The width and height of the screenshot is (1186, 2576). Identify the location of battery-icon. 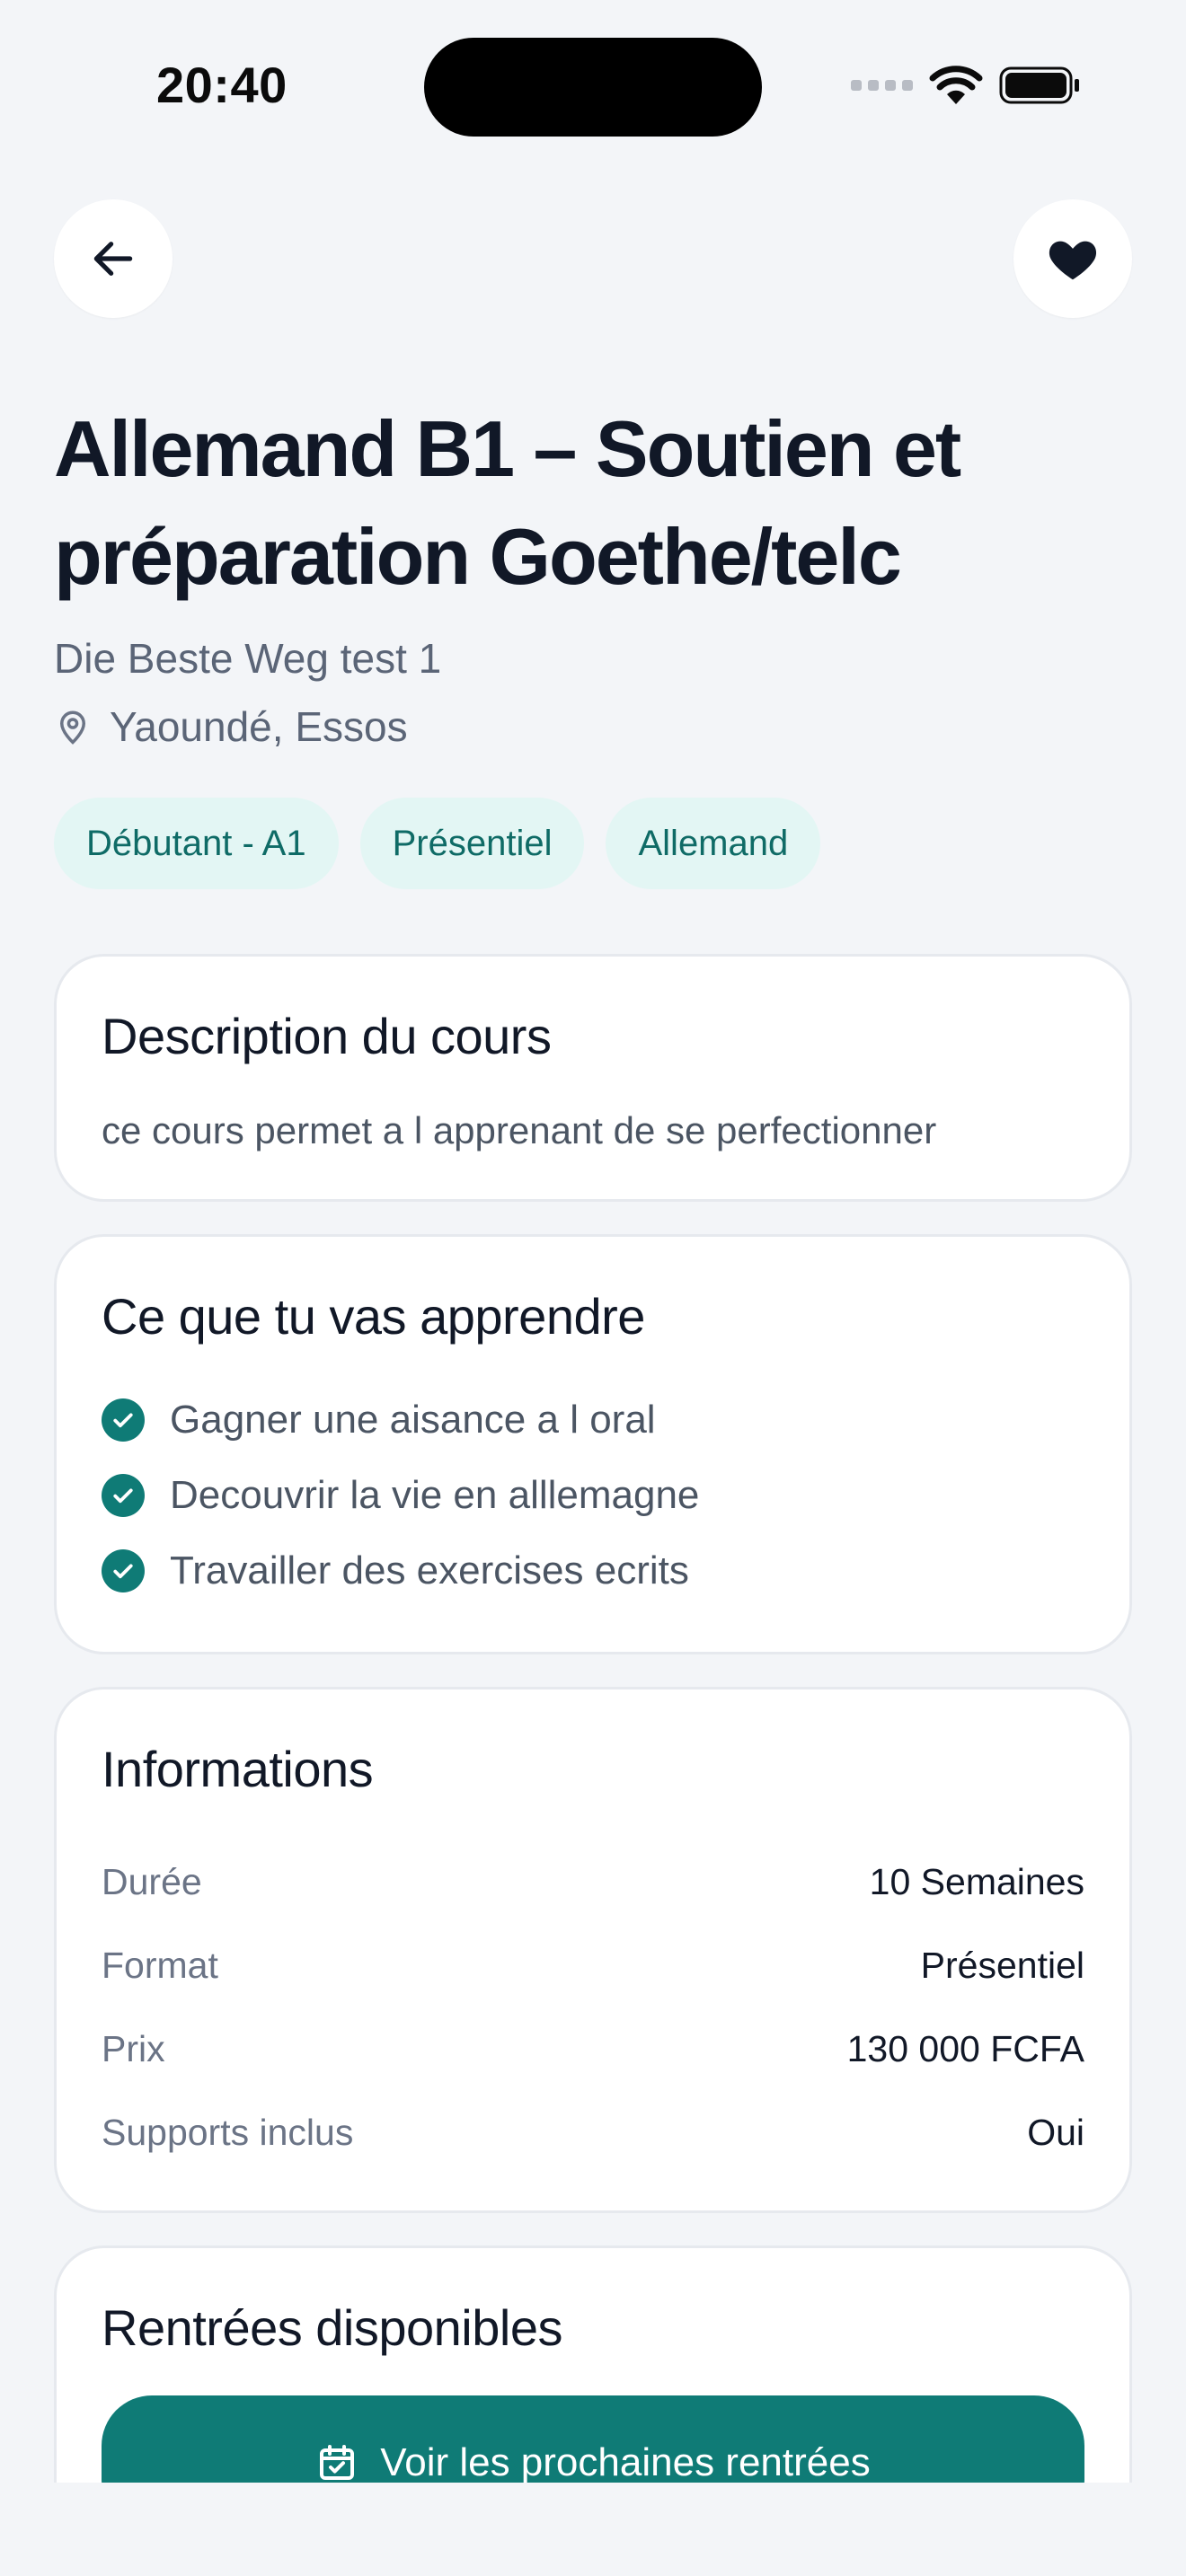
(1039, 85).